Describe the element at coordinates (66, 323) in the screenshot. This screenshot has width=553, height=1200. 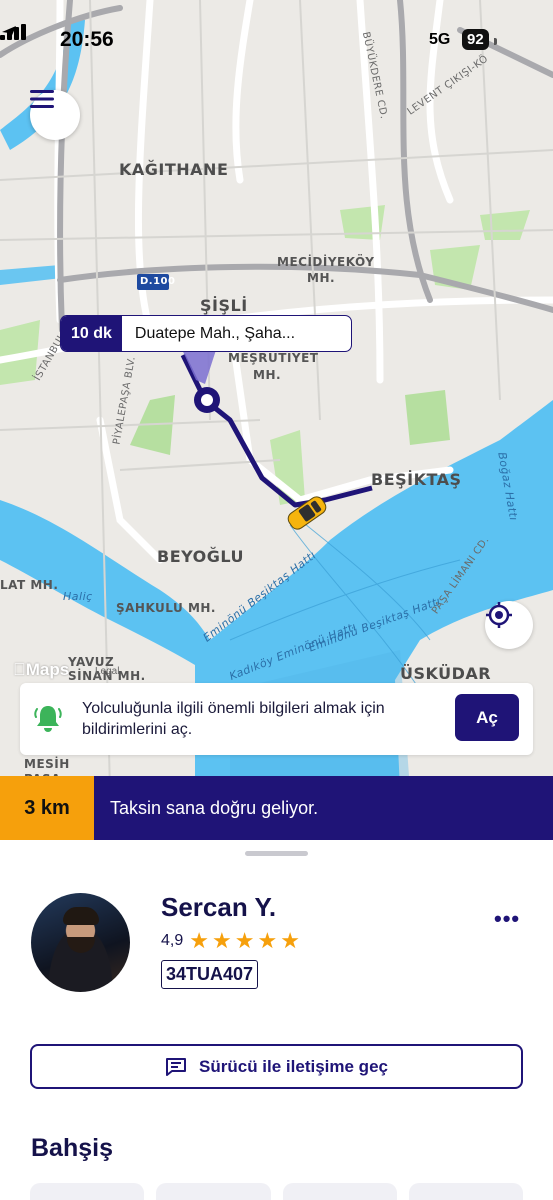
I see `chevron-right-icon` at that location.